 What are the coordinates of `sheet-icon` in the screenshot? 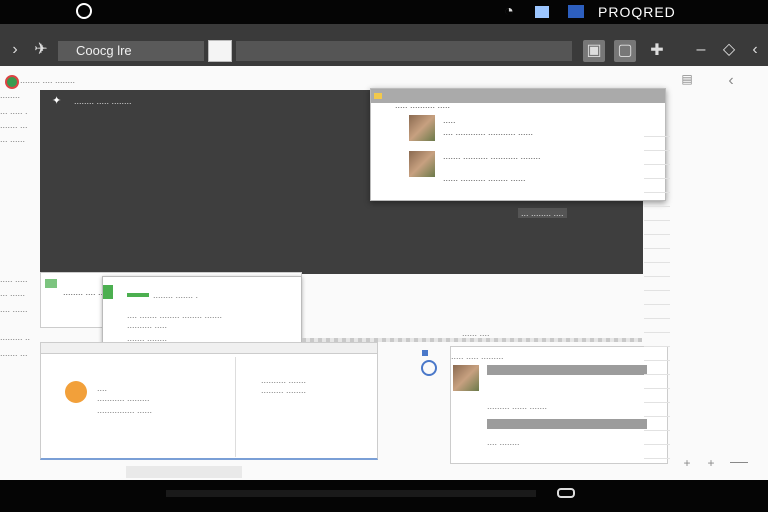 It's located at (51, 283).